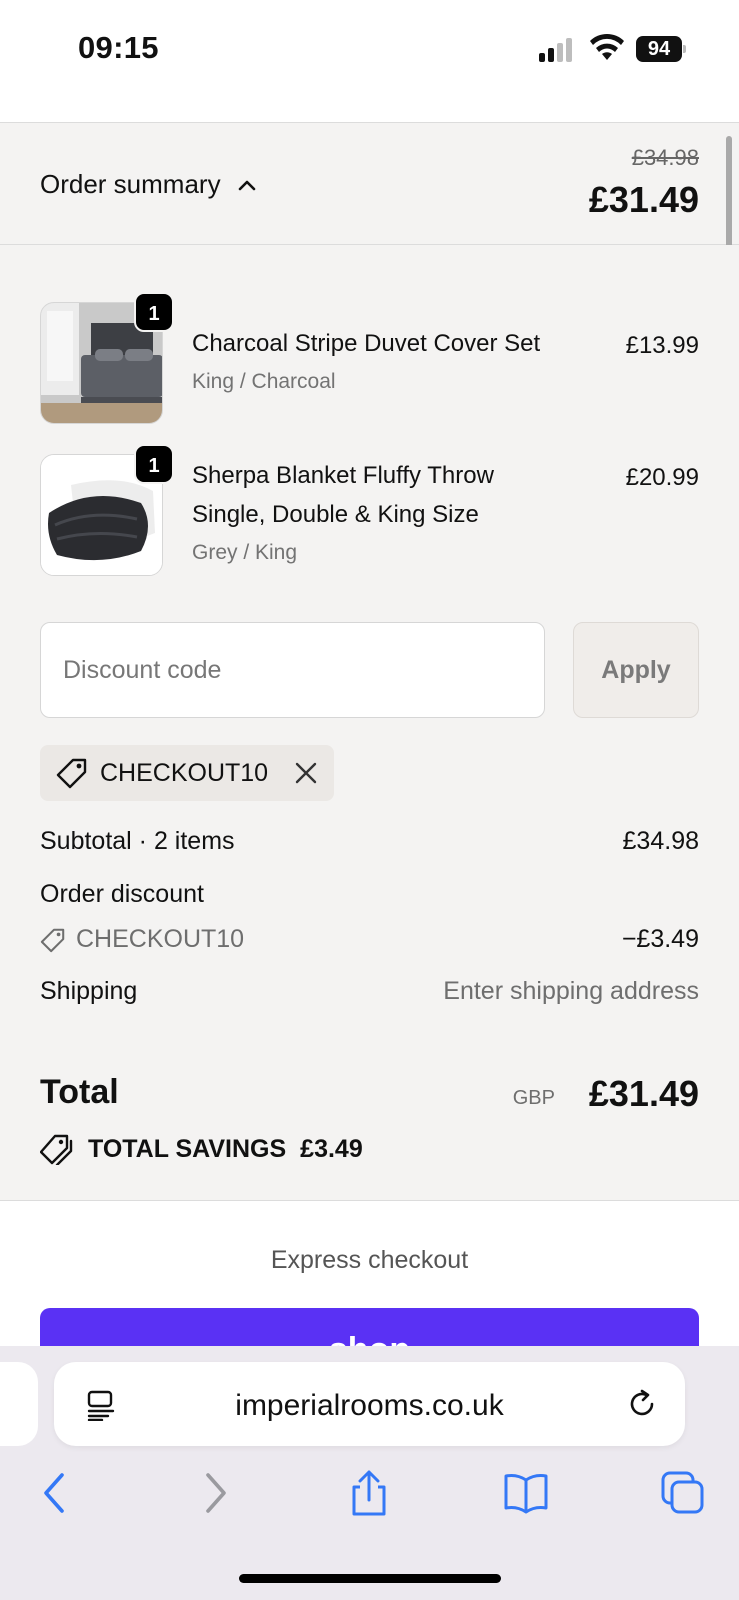 This screenshot has width=739, height=1600. I want to click on url-text: imperialrooms.co.uk, so click(369, 1405).